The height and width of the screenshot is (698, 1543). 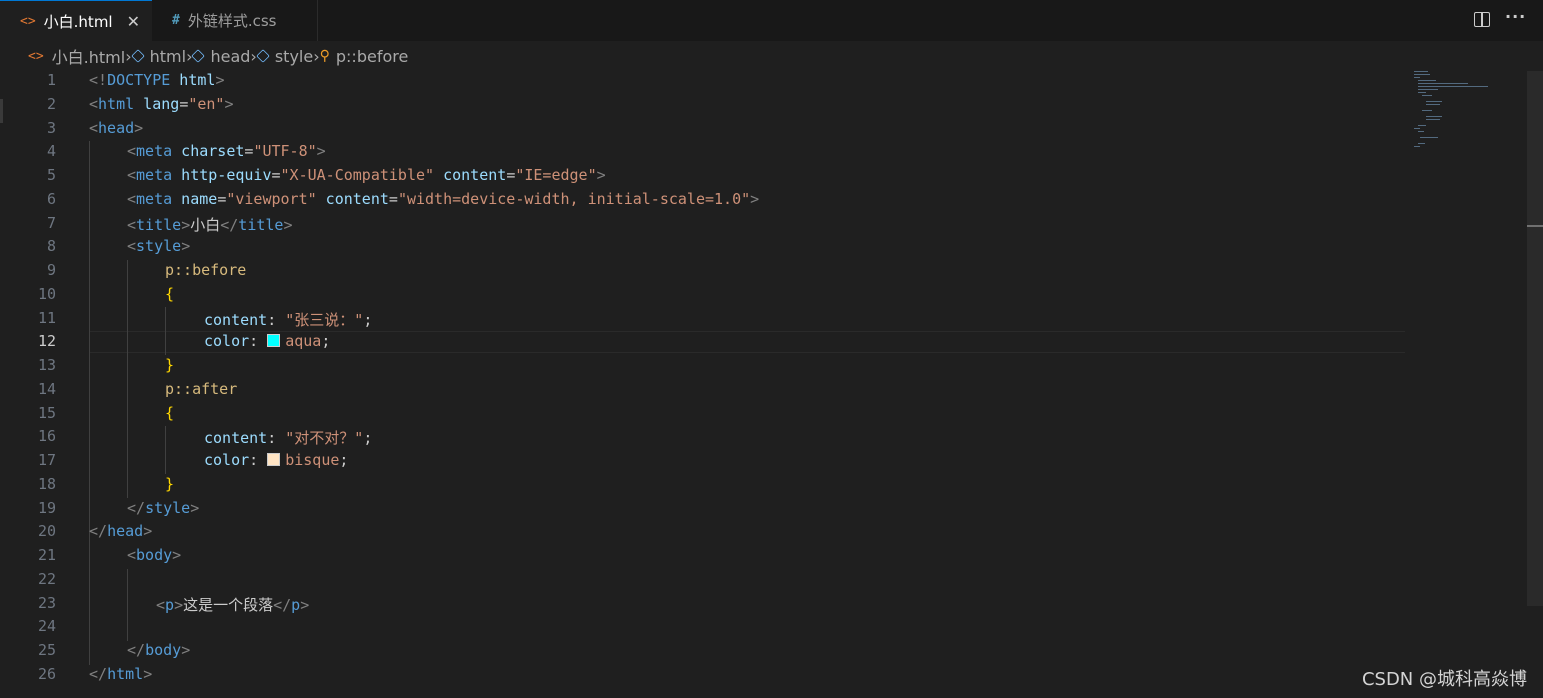 What do you see at coordinates (1535, 226) in the screenshot?
I see `scrollbar-cursor-marker` at bounding box center [1535, 226].